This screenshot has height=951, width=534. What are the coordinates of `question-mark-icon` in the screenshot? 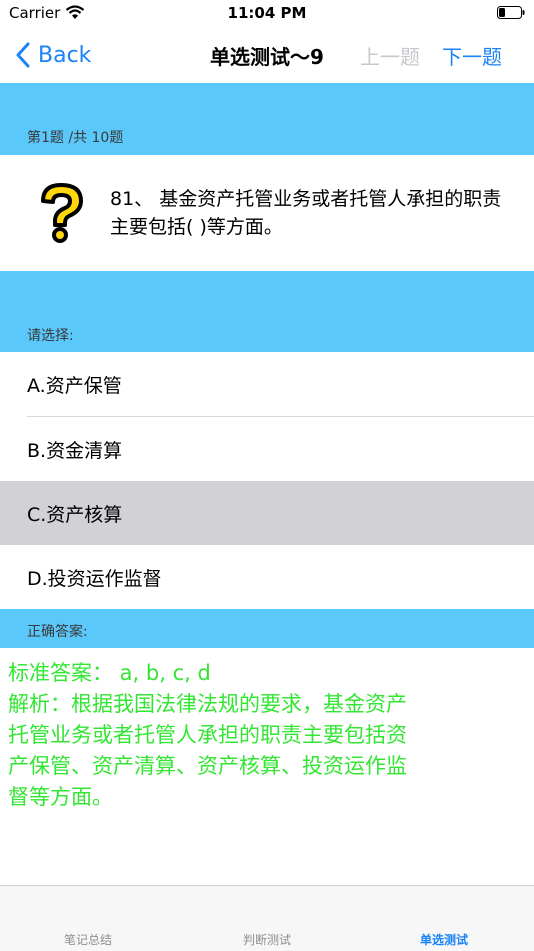 It's located at (62, 213).